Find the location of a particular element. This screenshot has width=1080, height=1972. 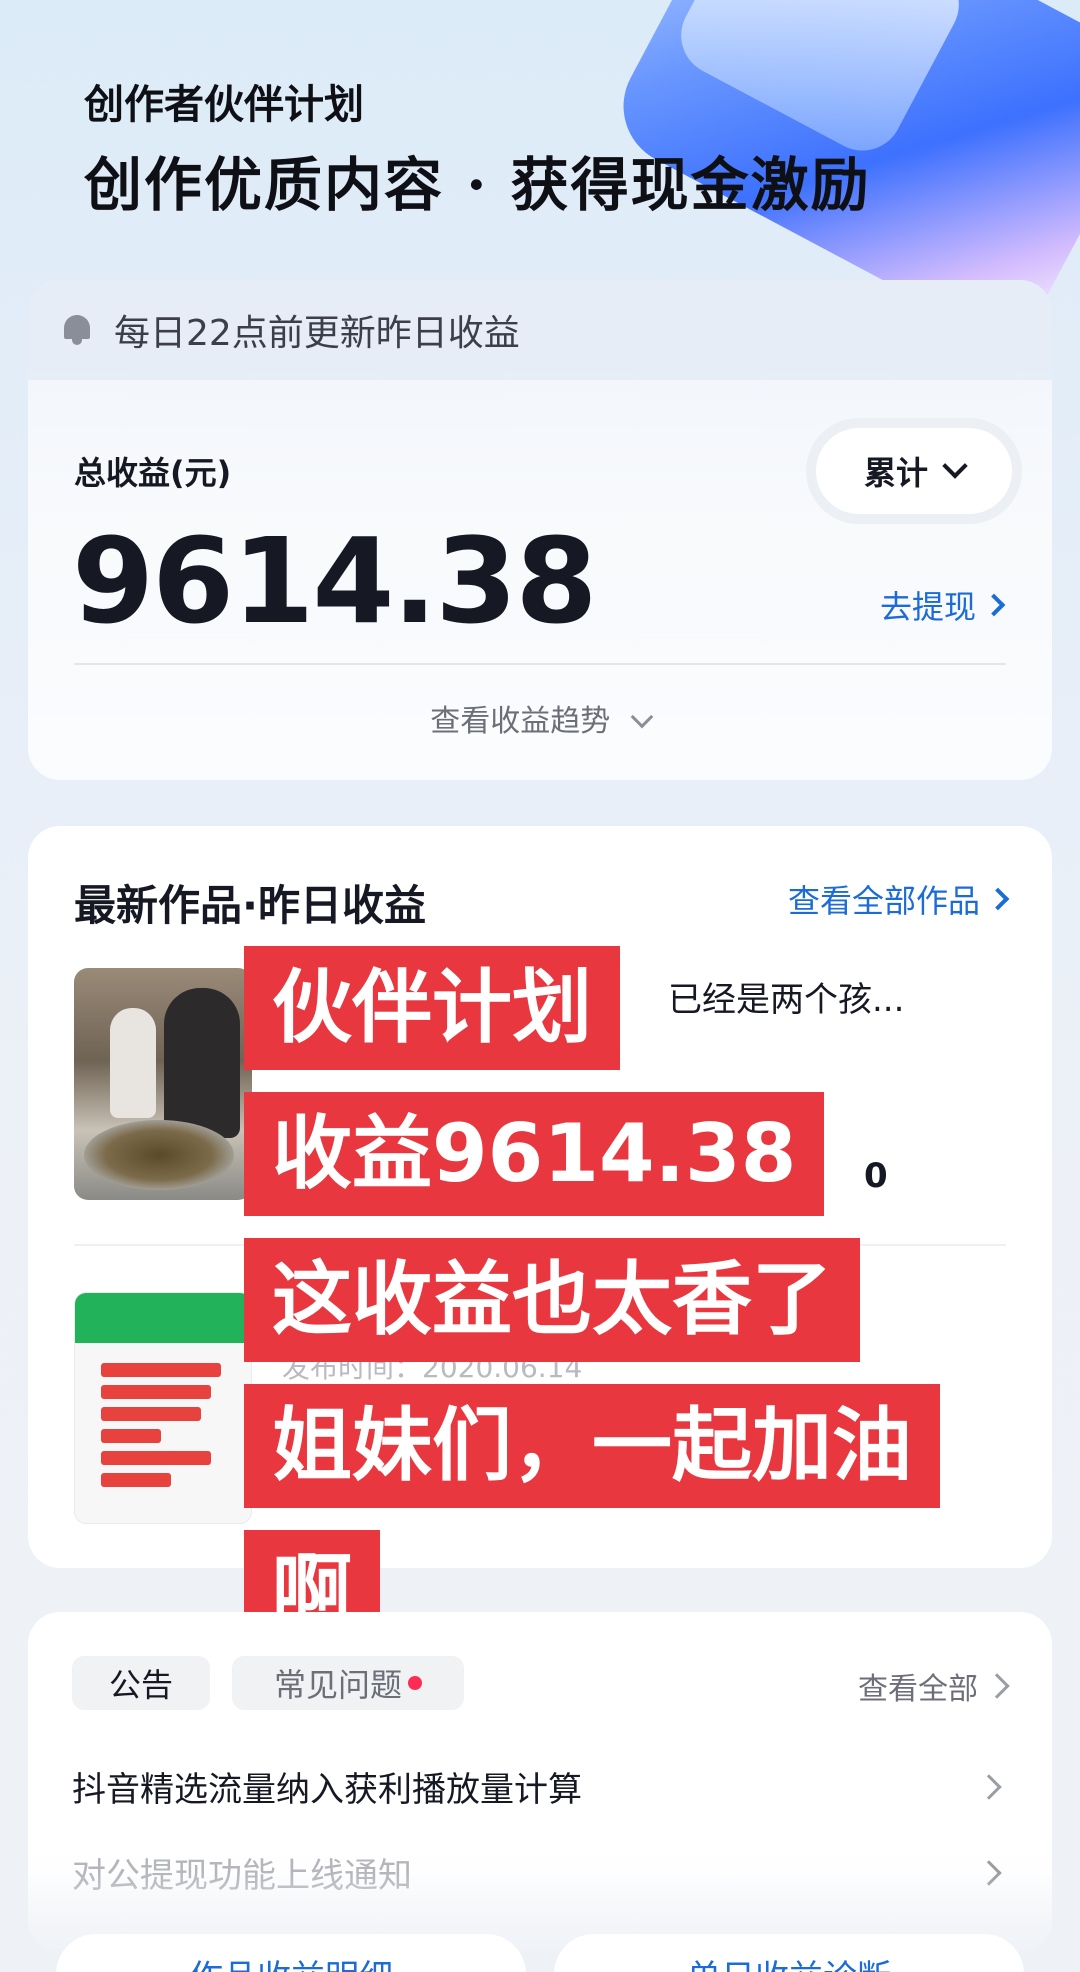

withdraw-link: 去提现 is located at coordinates (942, 605).